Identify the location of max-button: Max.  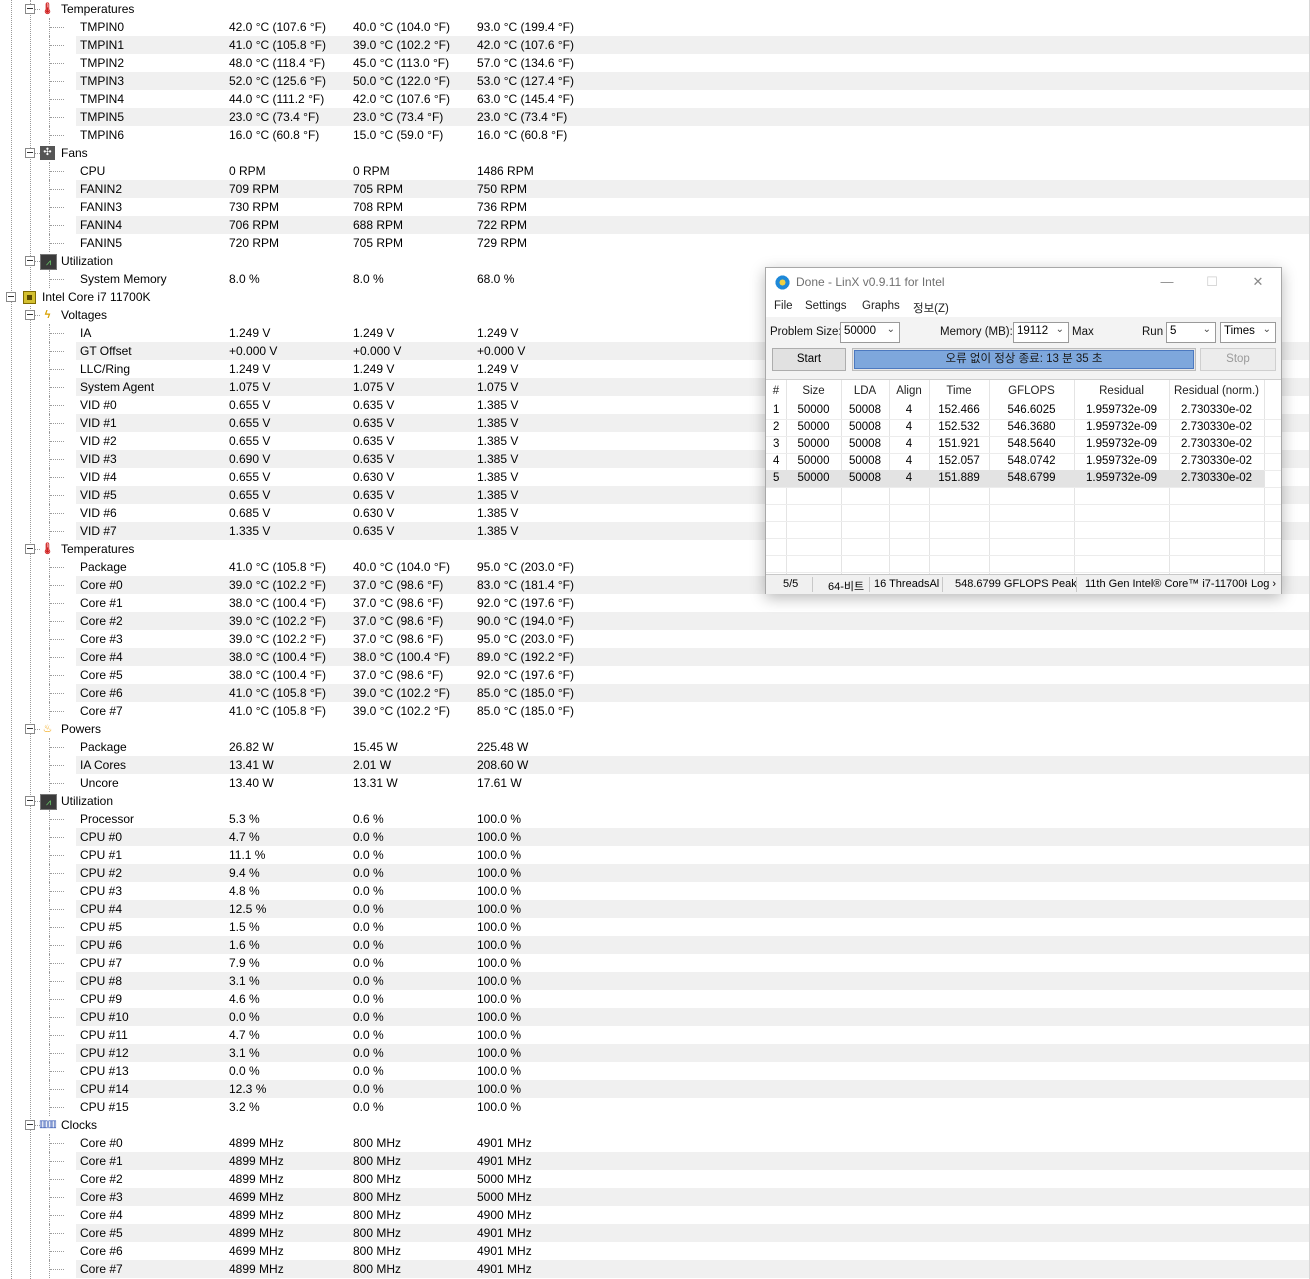
(1083, 332).